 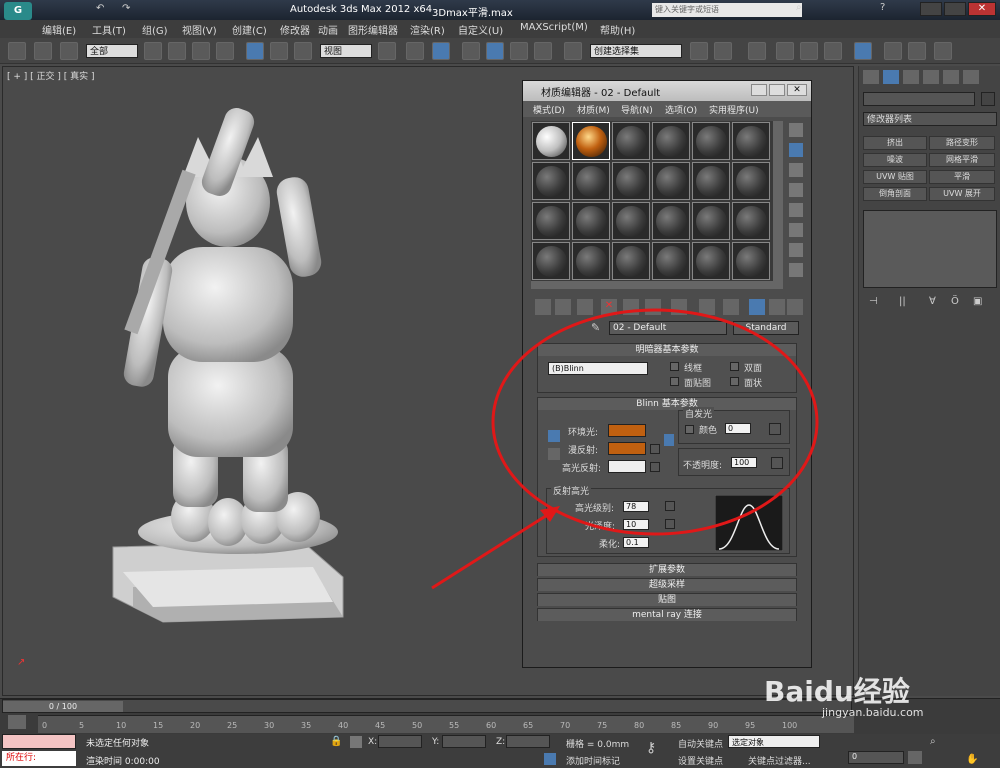 I want to click on help-icon: ?, so click(x=882, y=7).